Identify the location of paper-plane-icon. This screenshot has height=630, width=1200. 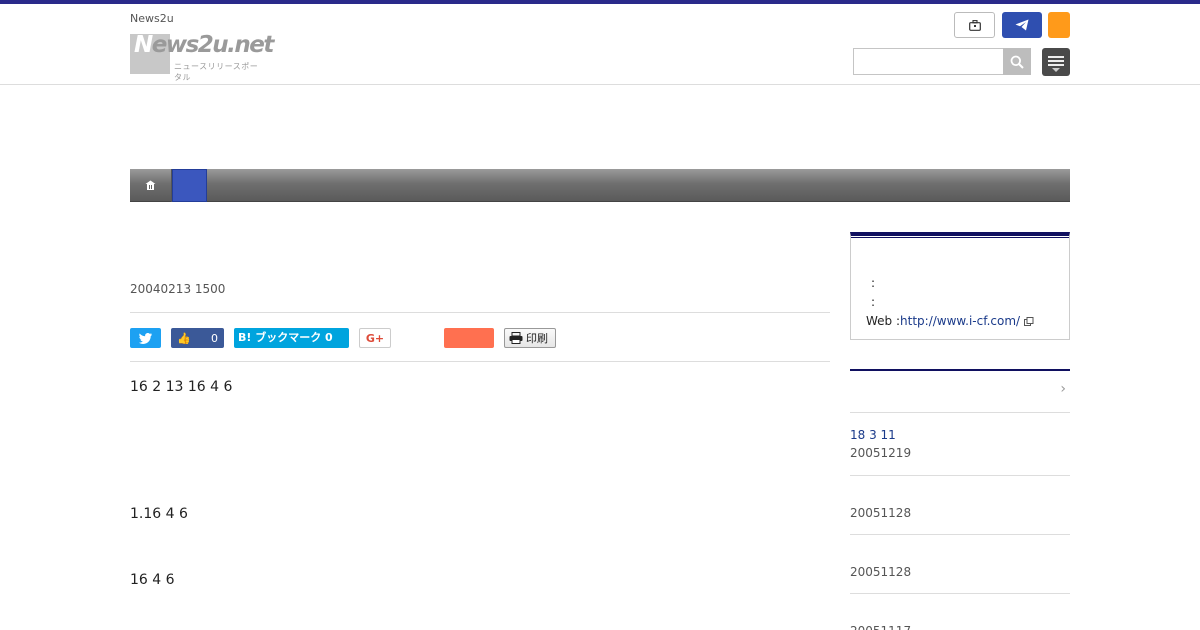
(1022, 25).